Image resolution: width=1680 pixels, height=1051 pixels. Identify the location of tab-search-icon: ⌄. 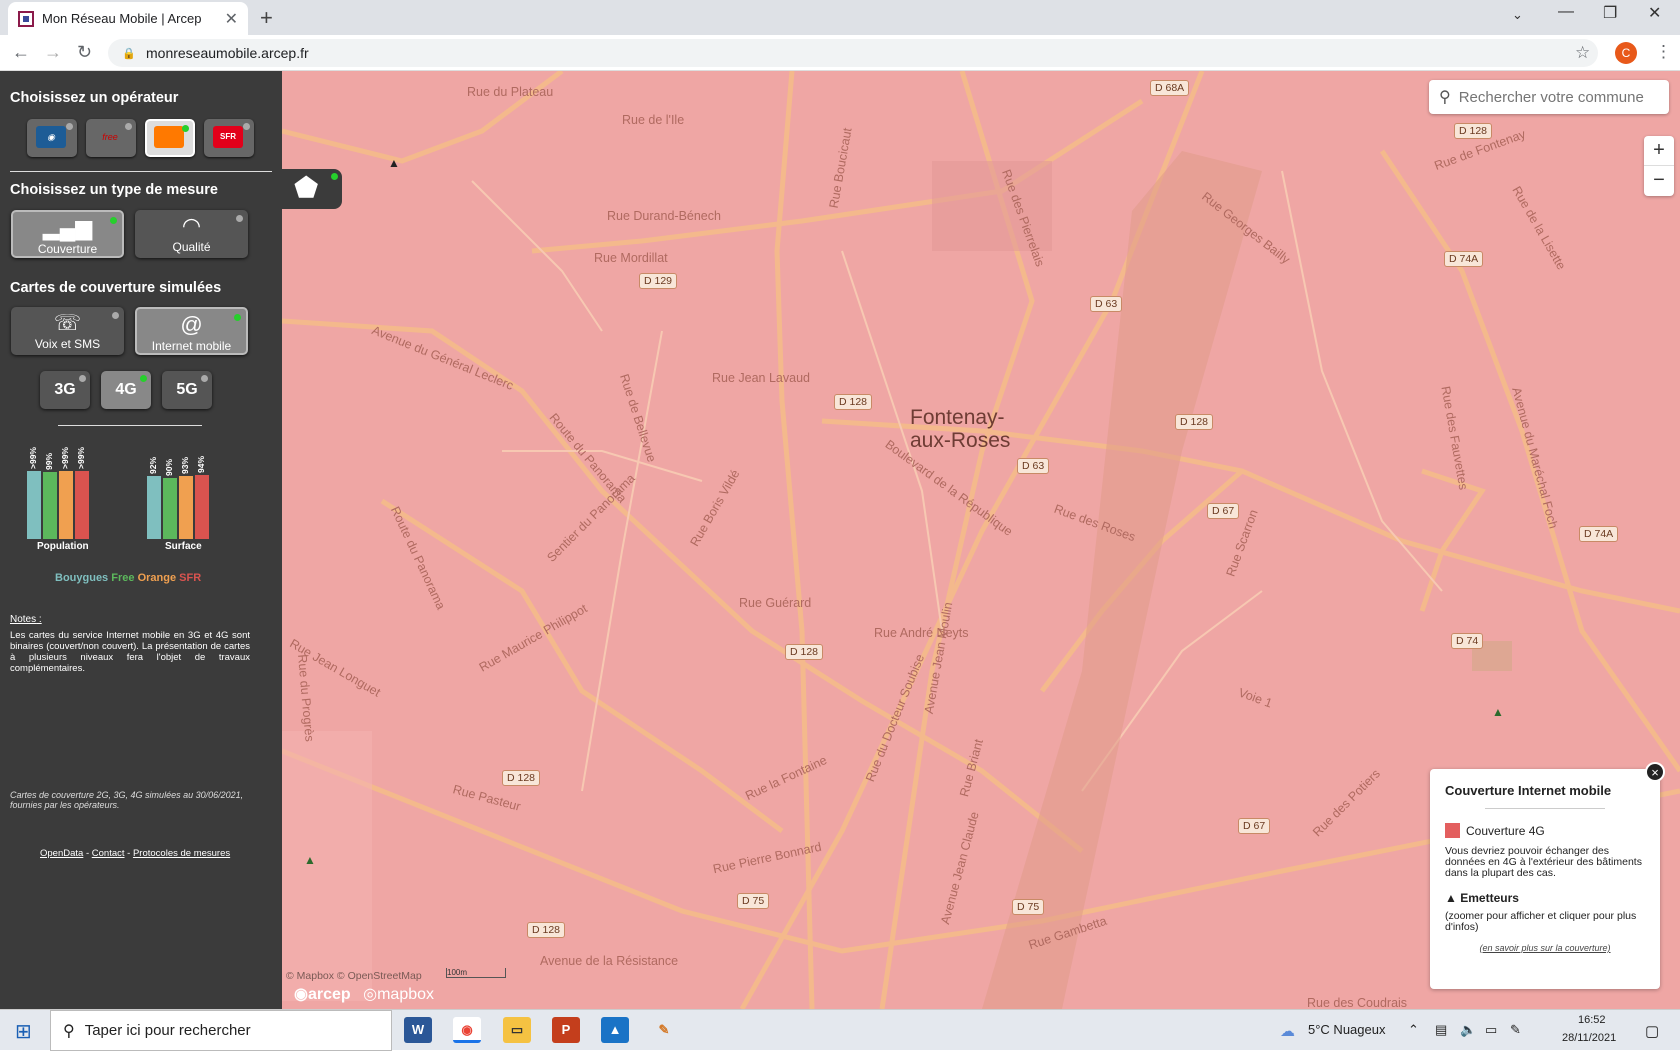
(1517, 15).